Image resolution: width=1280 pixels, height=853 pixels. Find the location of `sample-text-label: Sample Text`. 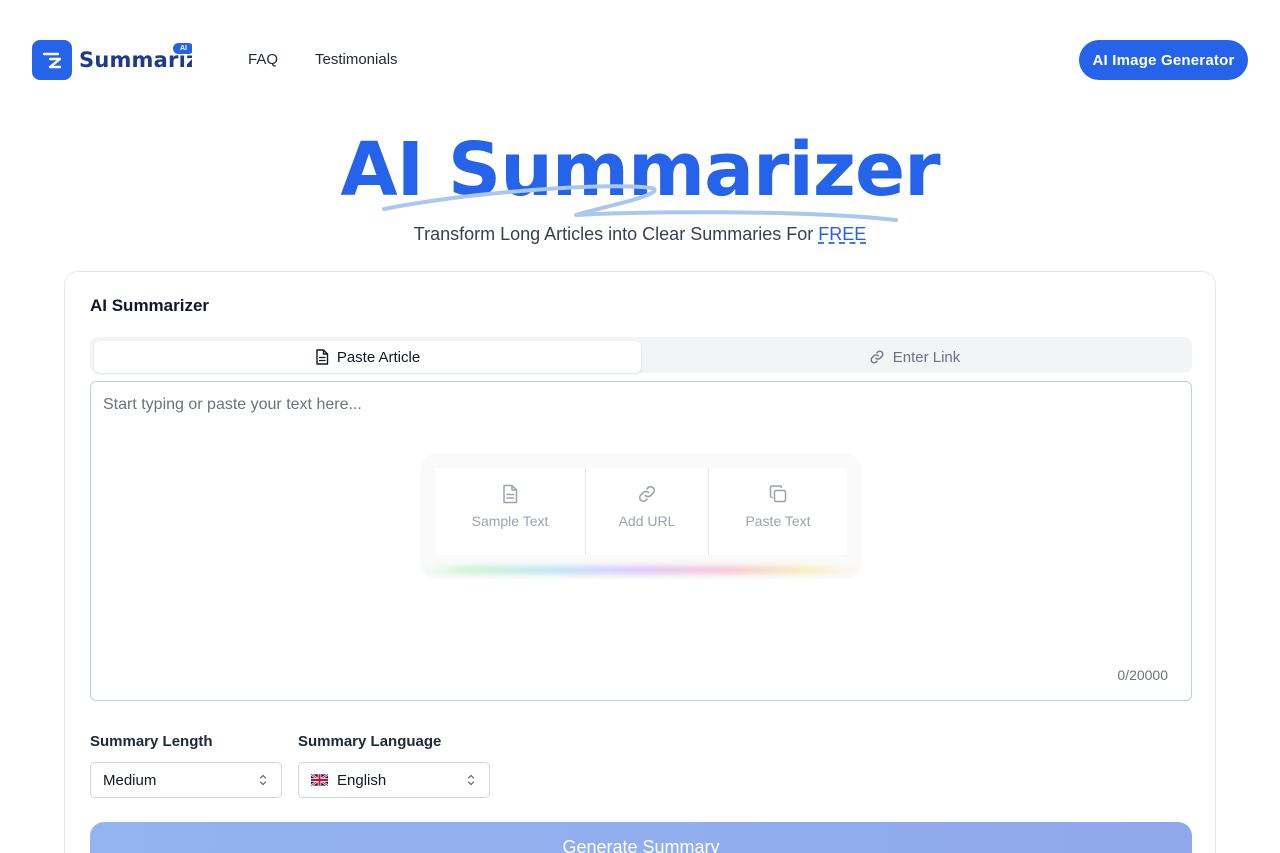

sample-text-label: Sample Text is located at coordinates (510, 521).